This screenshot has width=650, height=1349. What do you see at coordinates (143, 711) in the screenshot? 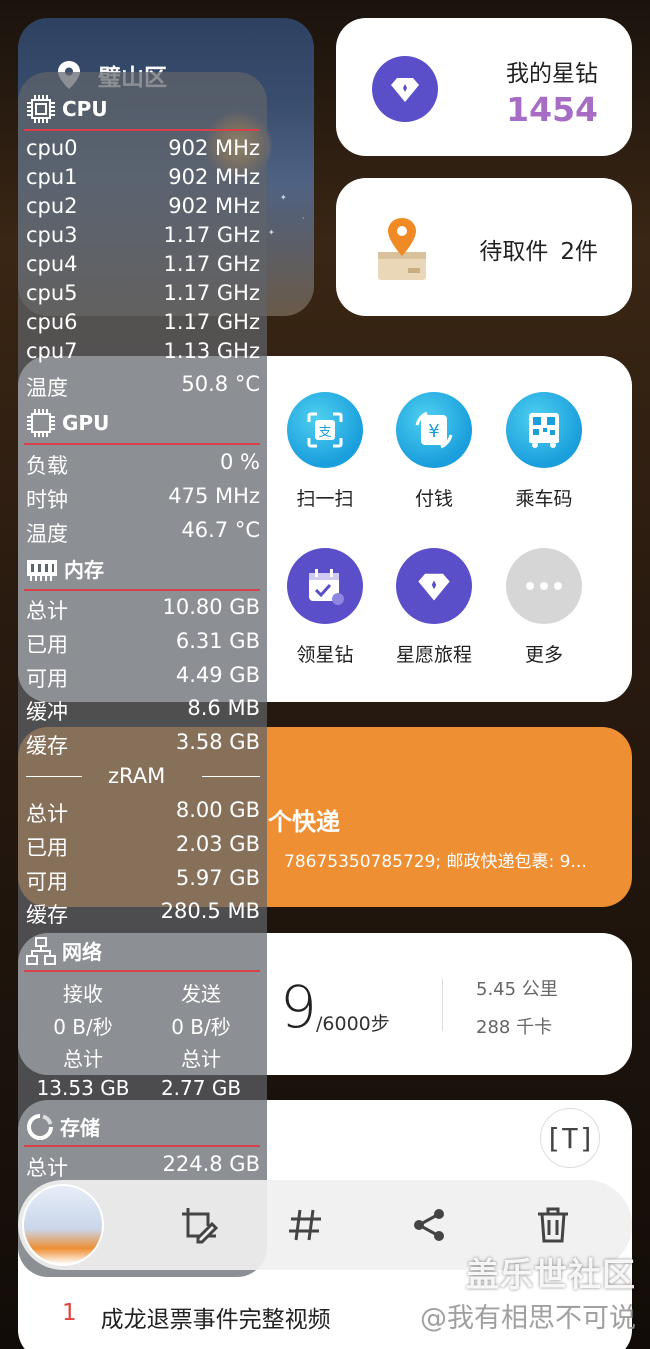
I see `memory-row: 缓冲 8.6 MB` at bounding box center [143, 711].